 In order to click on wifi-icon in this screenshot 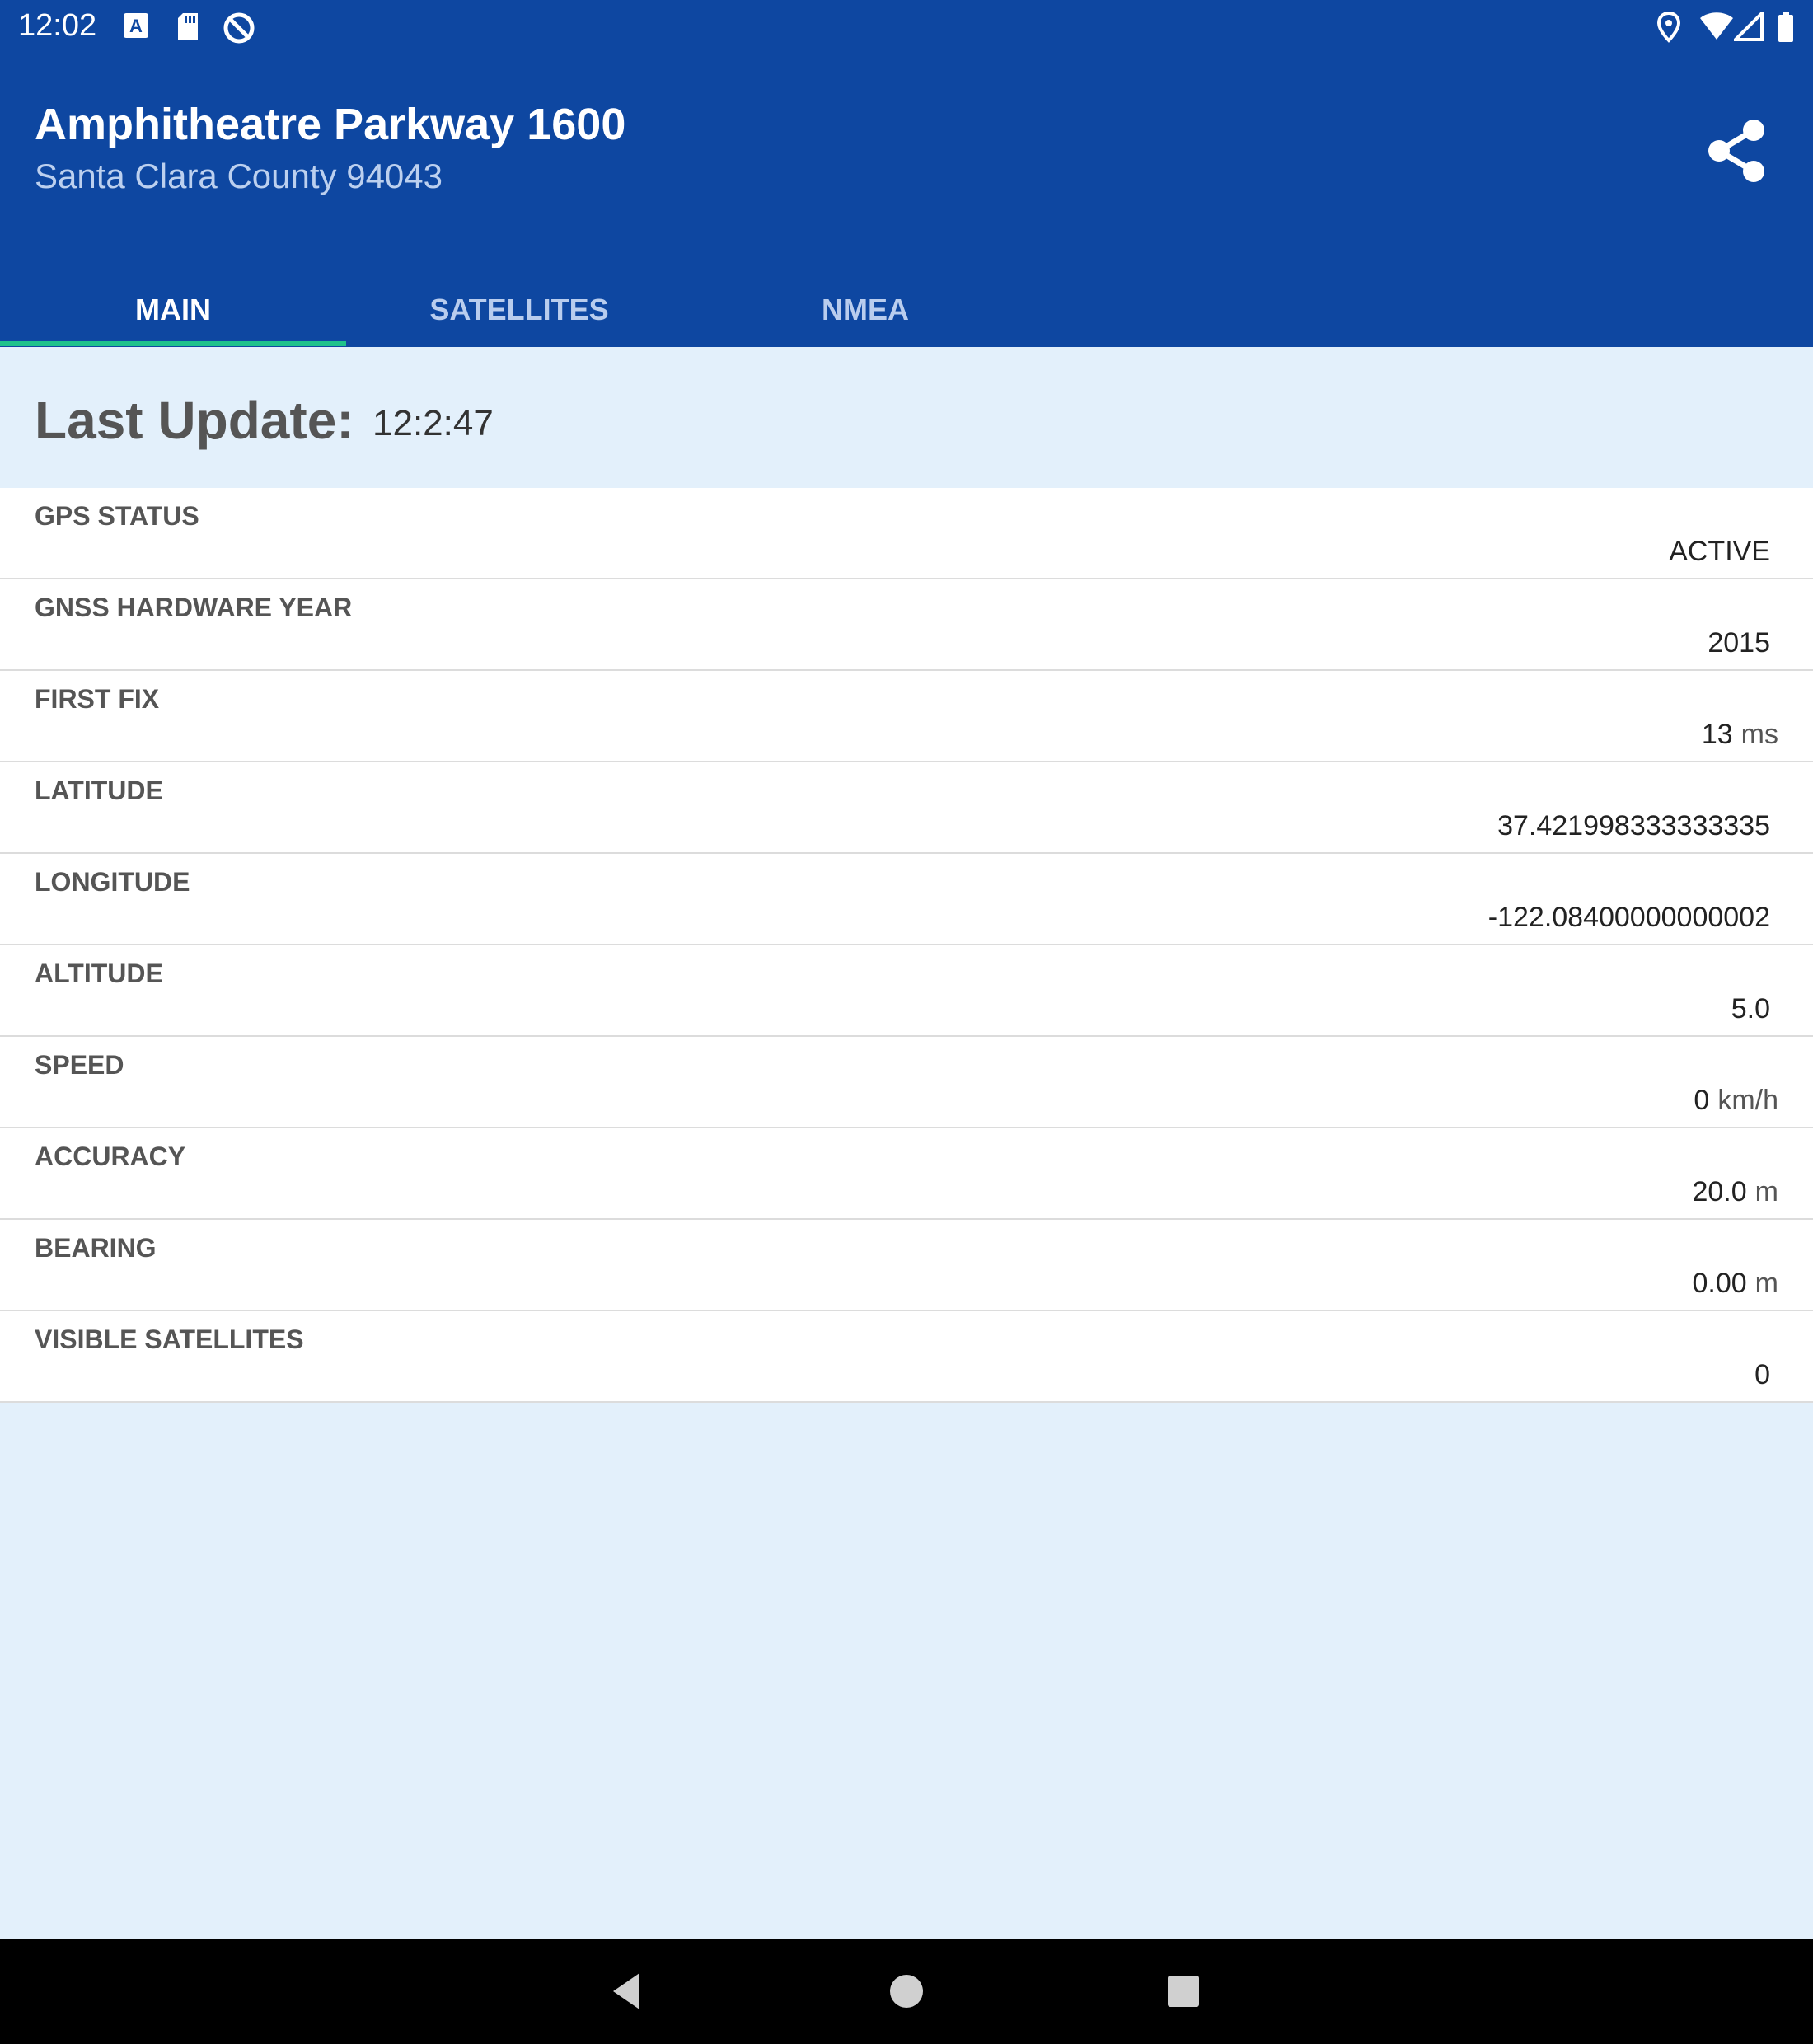, I will do `click(1716, 26)`.